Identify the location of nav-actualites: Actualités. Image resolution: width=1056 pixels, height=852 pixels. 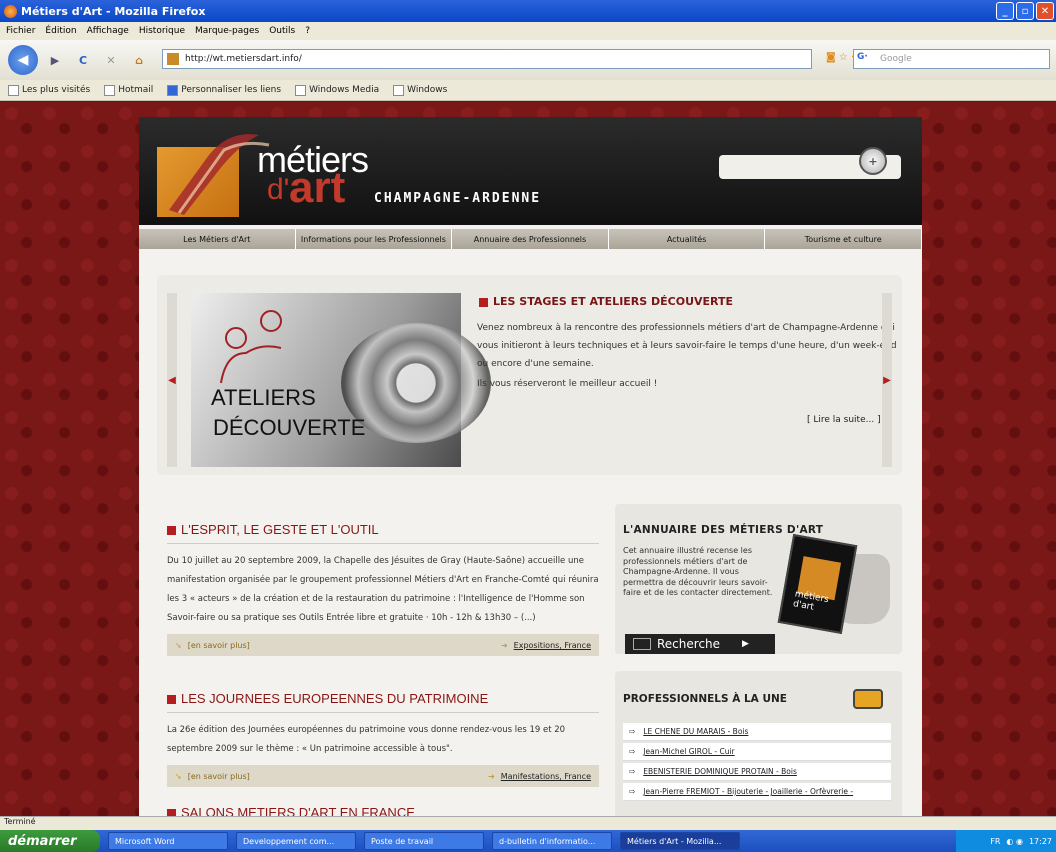
(687, 239).